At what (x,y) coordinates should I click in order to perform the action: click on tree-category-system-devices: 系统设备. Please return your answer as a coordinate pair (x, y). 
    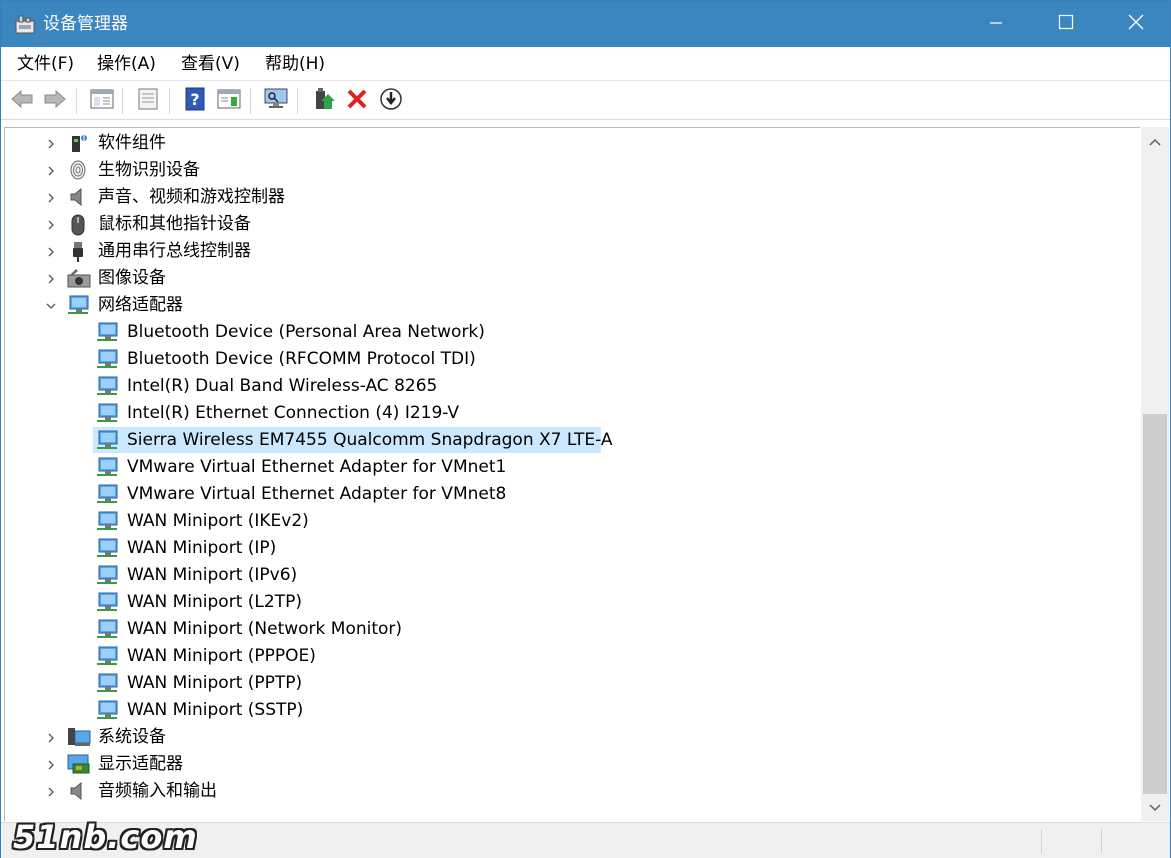
    Looking at the image, I should click on (570, 737).